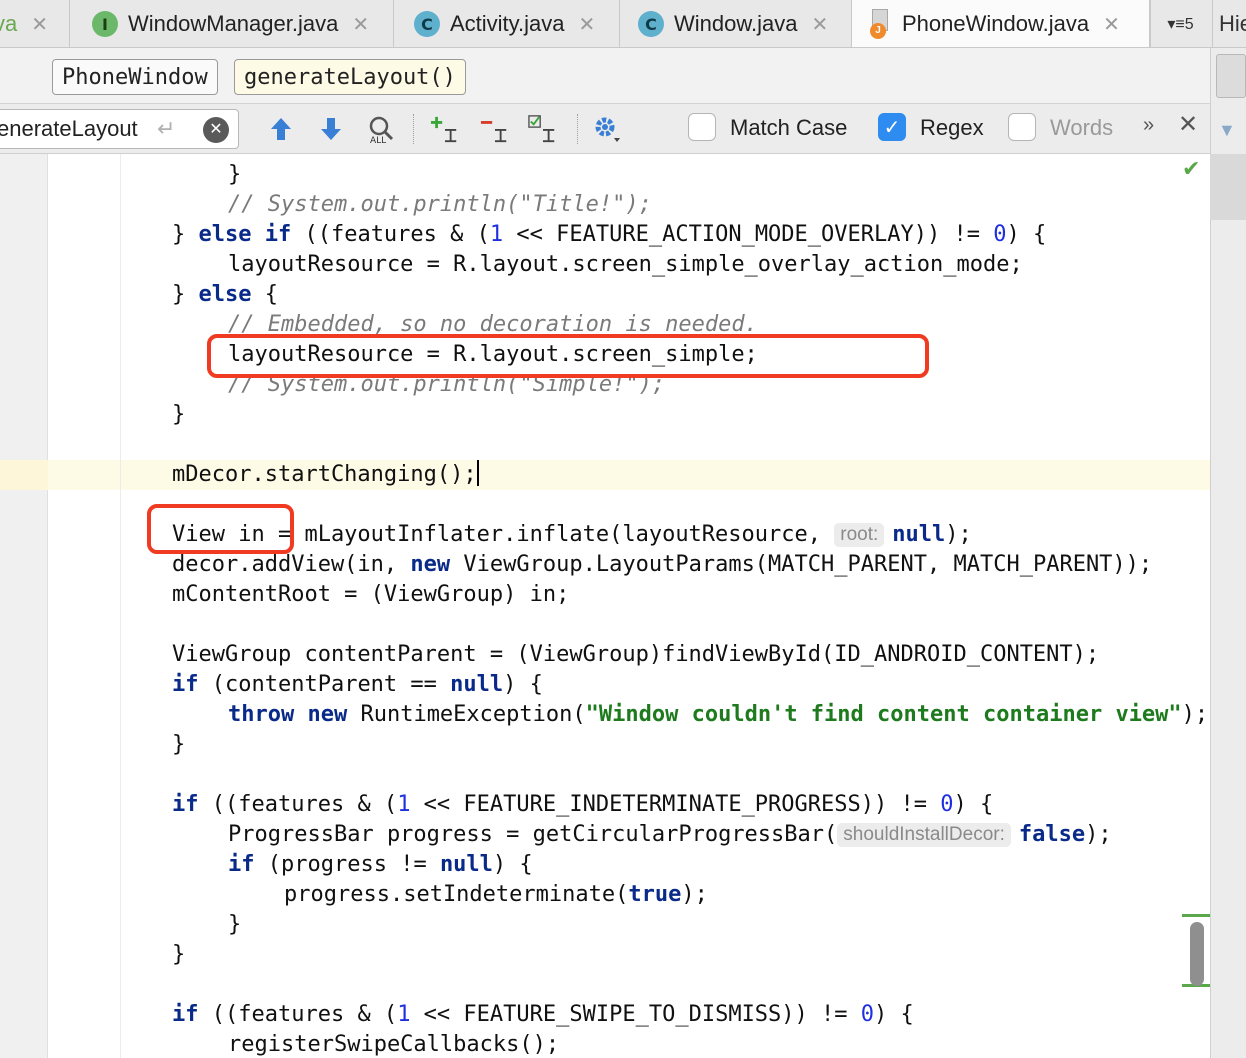 The image size is (1246, 1058). I want to click on interface-icon: I, so click(105, 24).